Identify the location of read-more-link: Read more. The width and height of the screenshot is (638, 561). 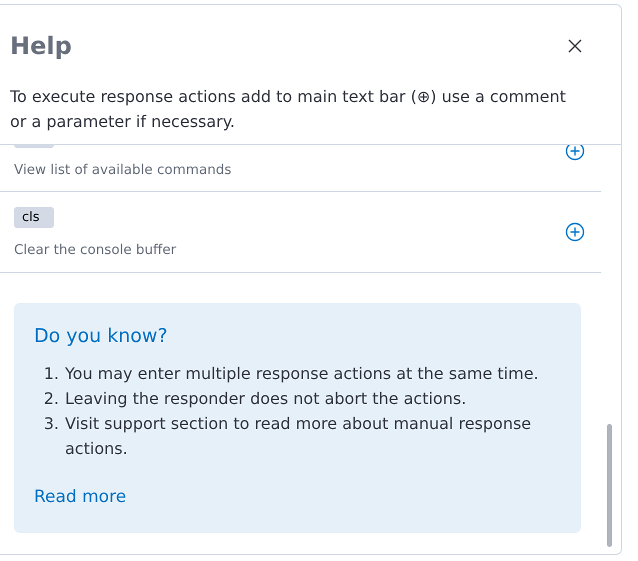
(80, 497).